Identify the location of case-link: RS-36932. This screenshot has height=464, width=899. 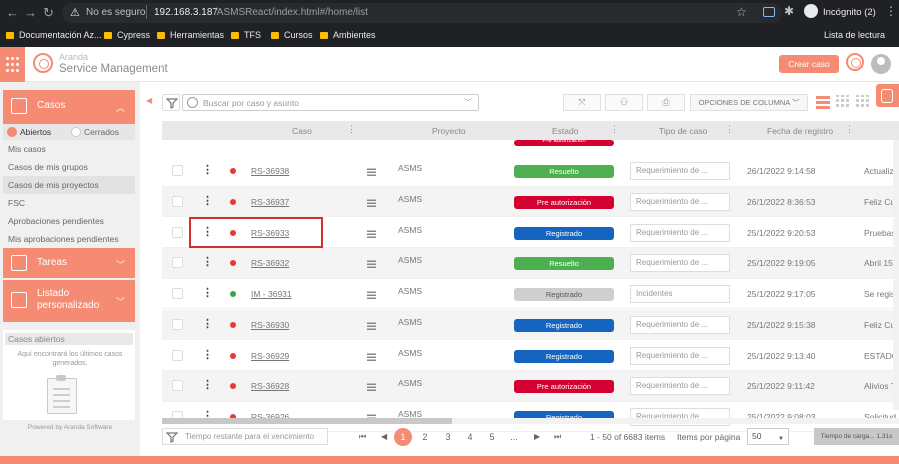
(270, 263).